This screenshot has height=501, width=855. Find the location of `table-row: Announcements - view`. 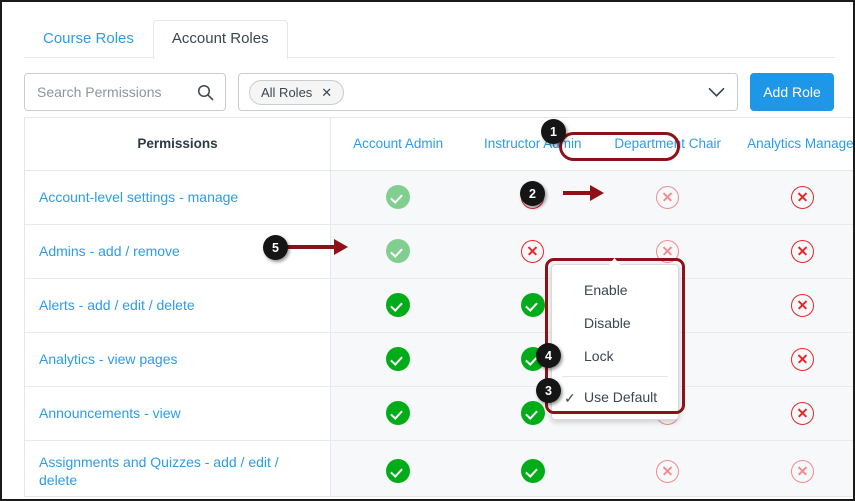

table-row: Announcements - view is located at coordinates (439, 413).